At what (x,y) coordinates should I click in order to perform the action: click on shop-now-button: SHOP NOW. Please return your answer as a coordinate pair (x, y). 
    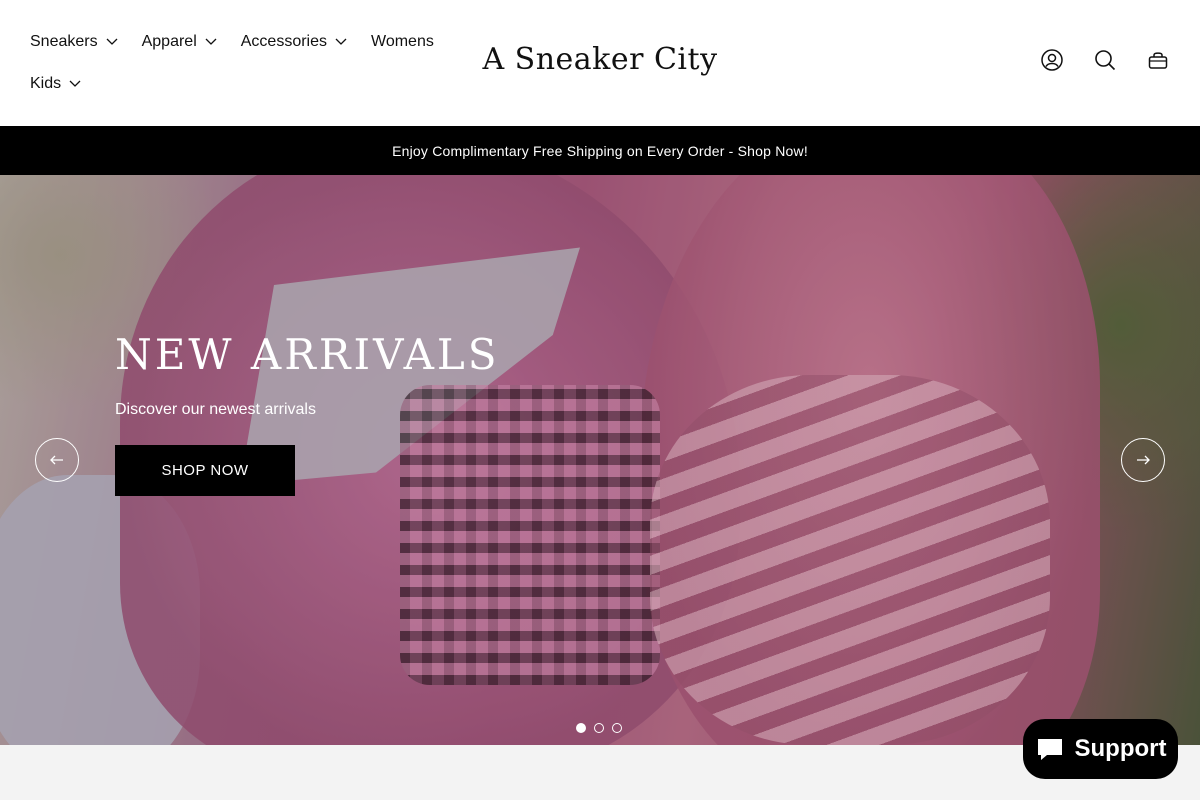
    Looking at the image, I should click on (205, 470).